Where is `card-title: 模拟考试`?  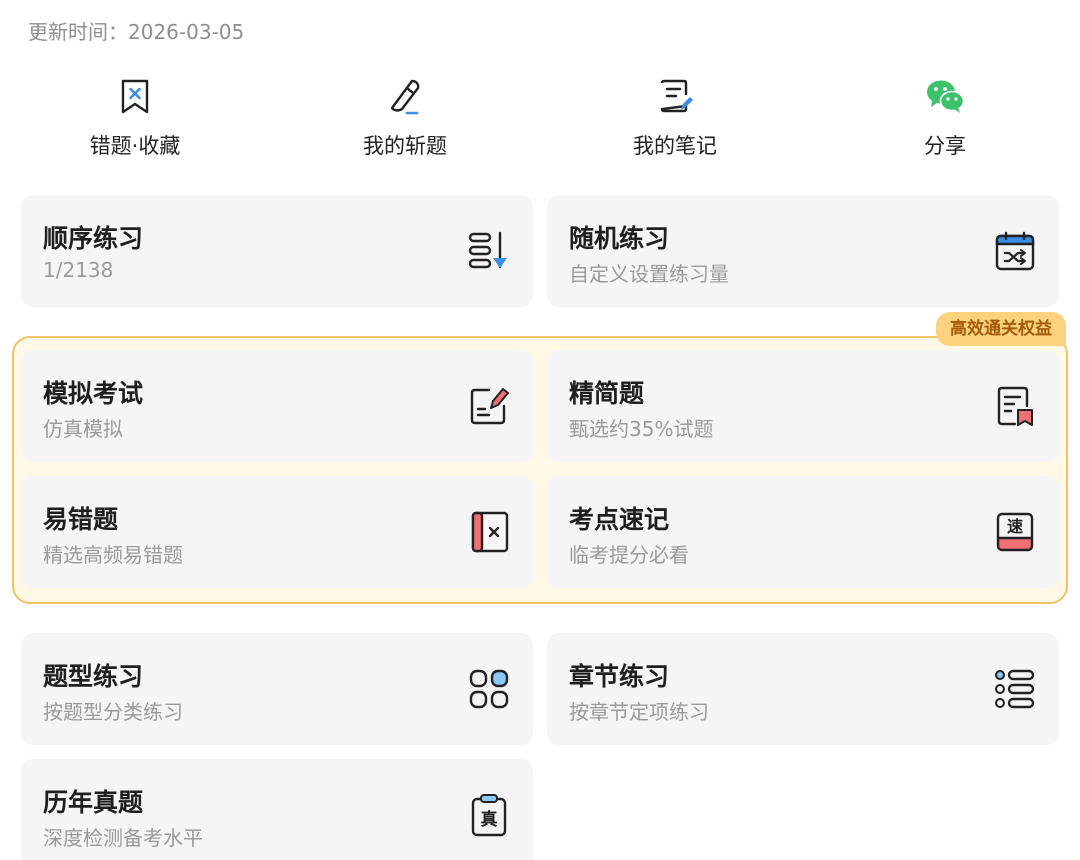
card-title: 模拟考试 is located at coordinates (93, 393).